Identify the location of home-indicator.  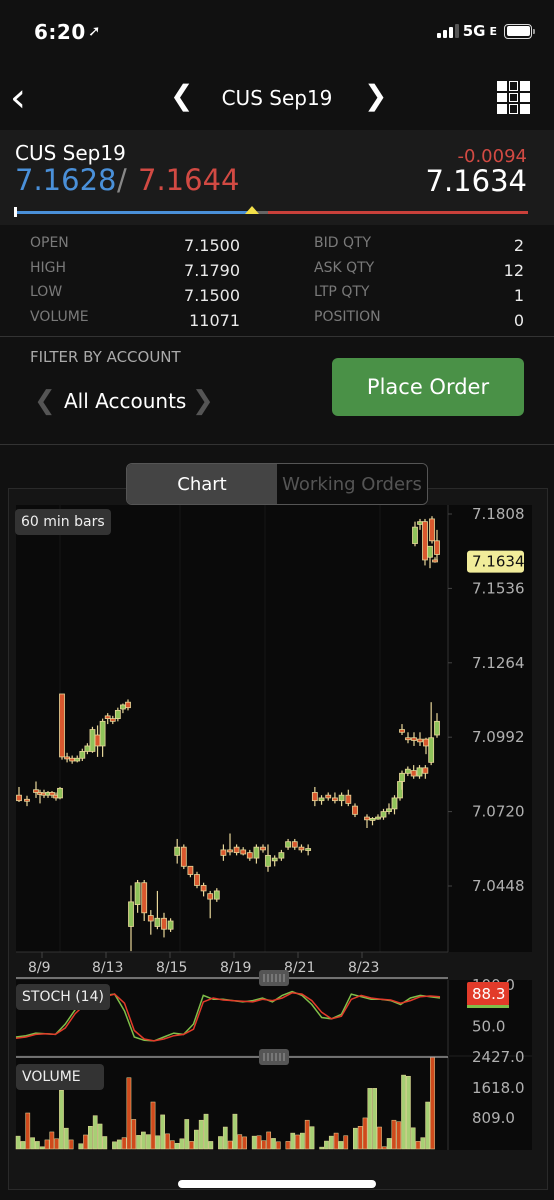
(277, 1184).